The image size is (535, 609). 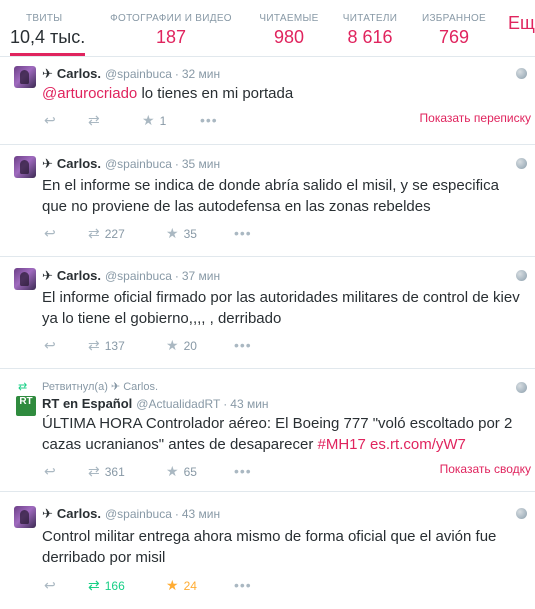 I want to click on retweet-button: ⇄ 137, so click(x=106, y=345).